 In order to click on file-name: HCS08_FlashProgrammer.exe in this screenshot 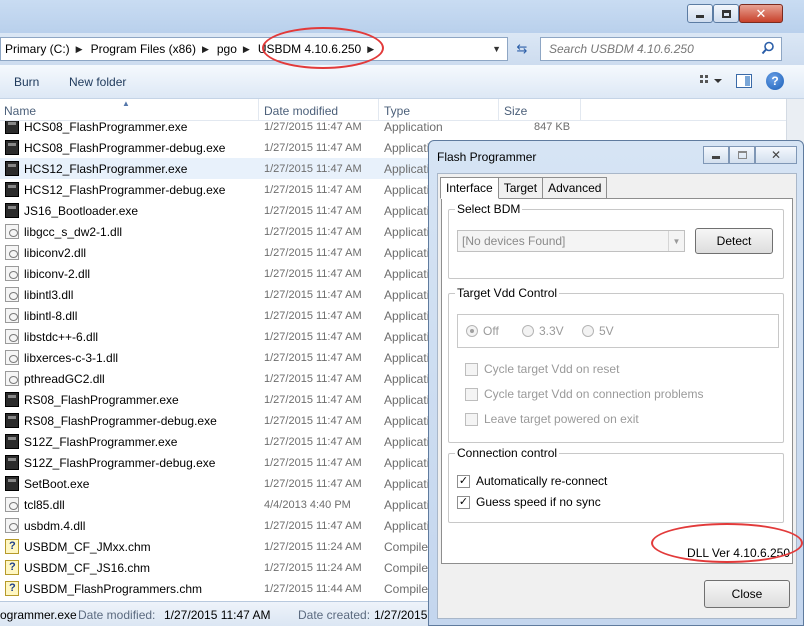, I will do `click(106, 127)`.